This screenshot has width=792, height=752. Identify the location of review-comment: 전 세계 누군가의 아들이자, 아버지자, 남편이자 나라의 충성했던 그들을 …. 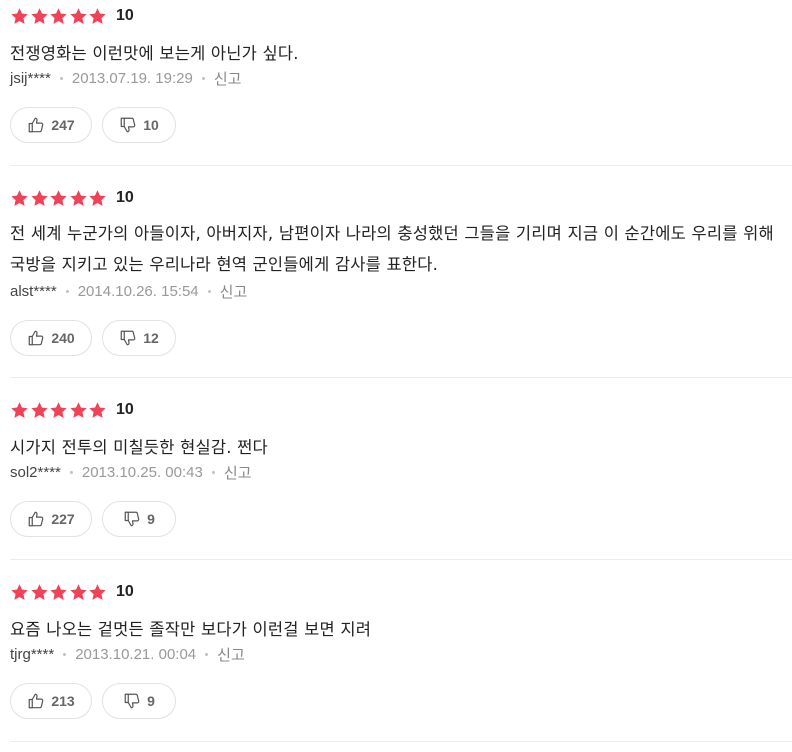
(392, 249).